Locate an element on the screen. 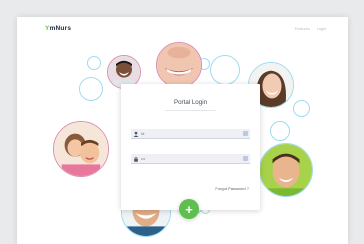 Image resolution: width=364 pixels, height=244 pixels. login-title: Portal Login is located at coordinates (190, 102).